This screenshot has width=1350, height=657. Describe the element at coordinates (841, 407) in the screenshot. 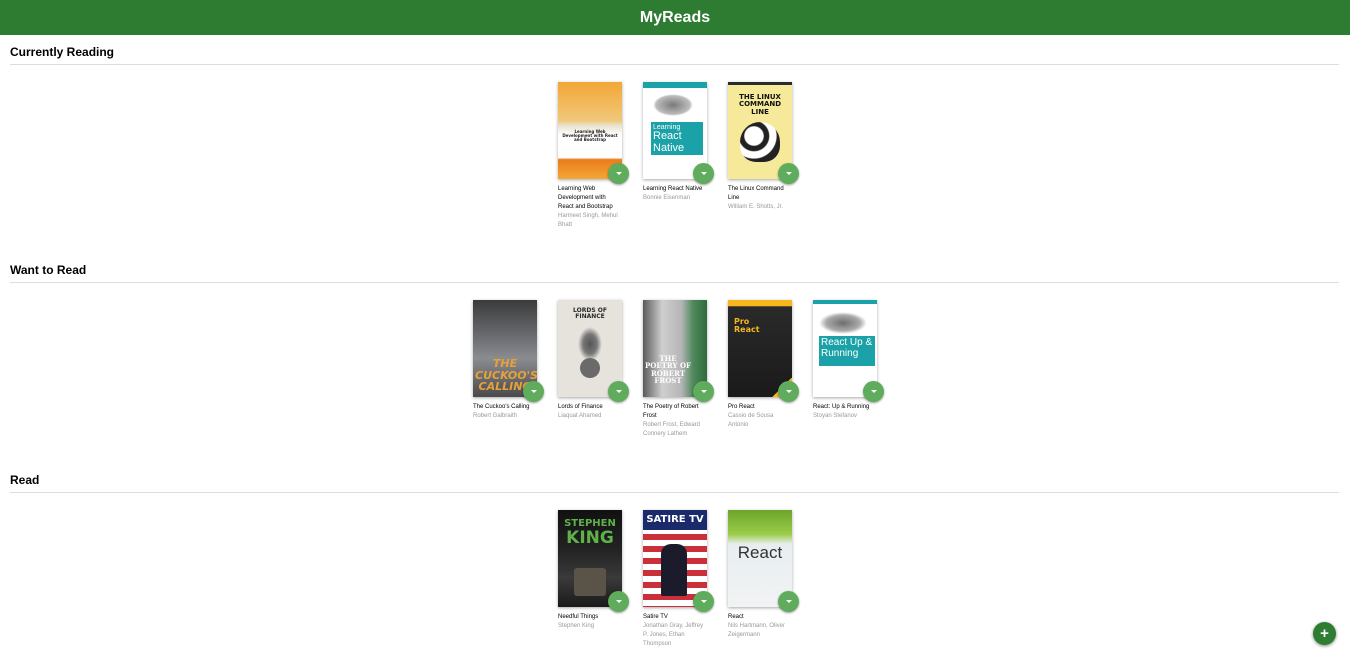

I see `book-title: React: Up & Running` at that location.